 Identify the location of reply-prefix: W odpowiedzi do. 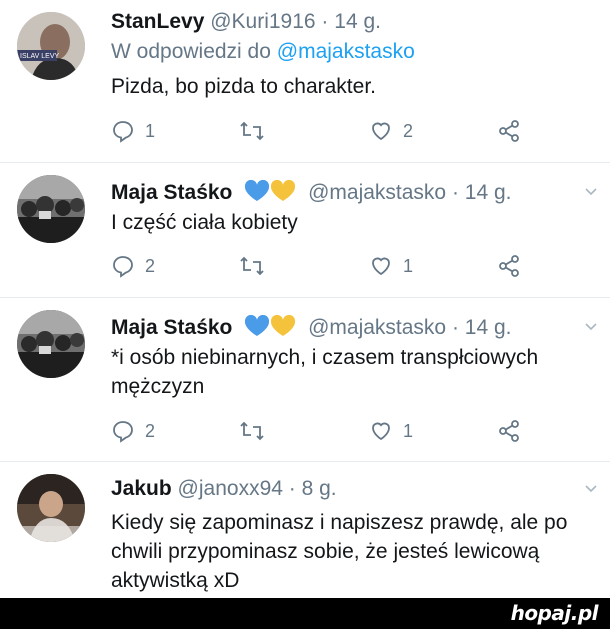
(194, 51).